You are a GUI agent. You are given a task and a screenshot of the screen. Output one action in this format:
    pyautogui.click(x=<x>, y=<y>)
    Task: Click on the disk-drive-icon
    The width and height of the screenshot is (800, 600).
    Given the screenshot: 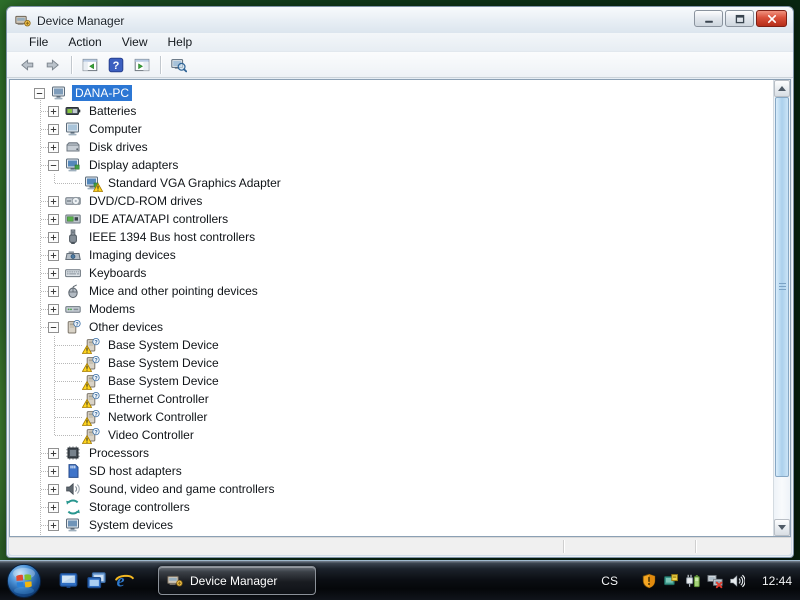 What is the action you would take?
    pyautogui.click(x=73, y=147)
    